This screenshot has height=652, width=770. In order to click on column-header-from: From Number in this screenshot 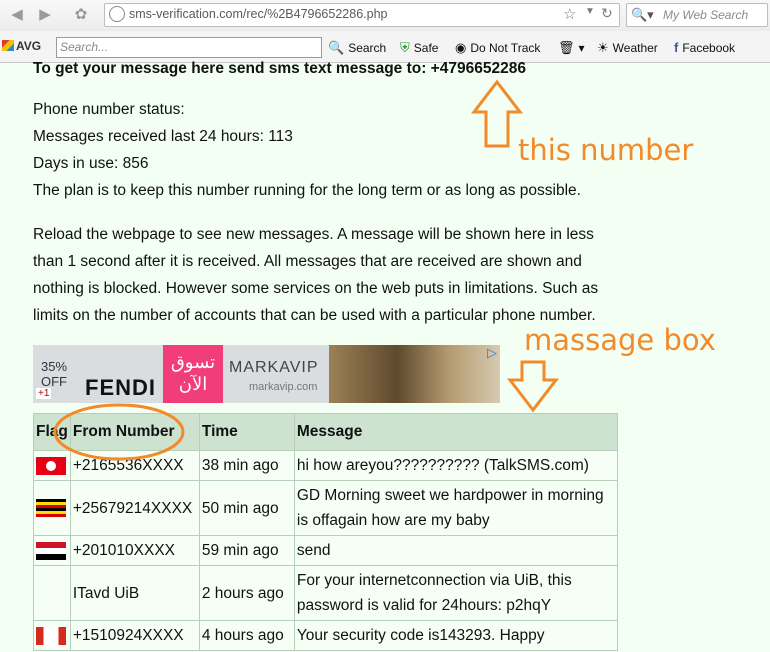, I will do `click(134, 432)`.